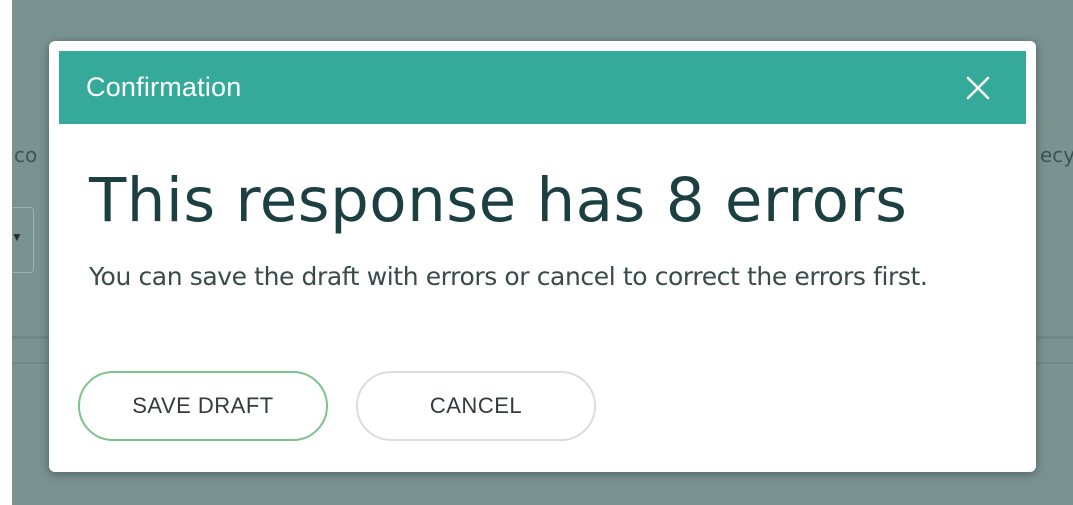  I want to click on save-draft-button: SAVE DRAFT, so click(203, 406).